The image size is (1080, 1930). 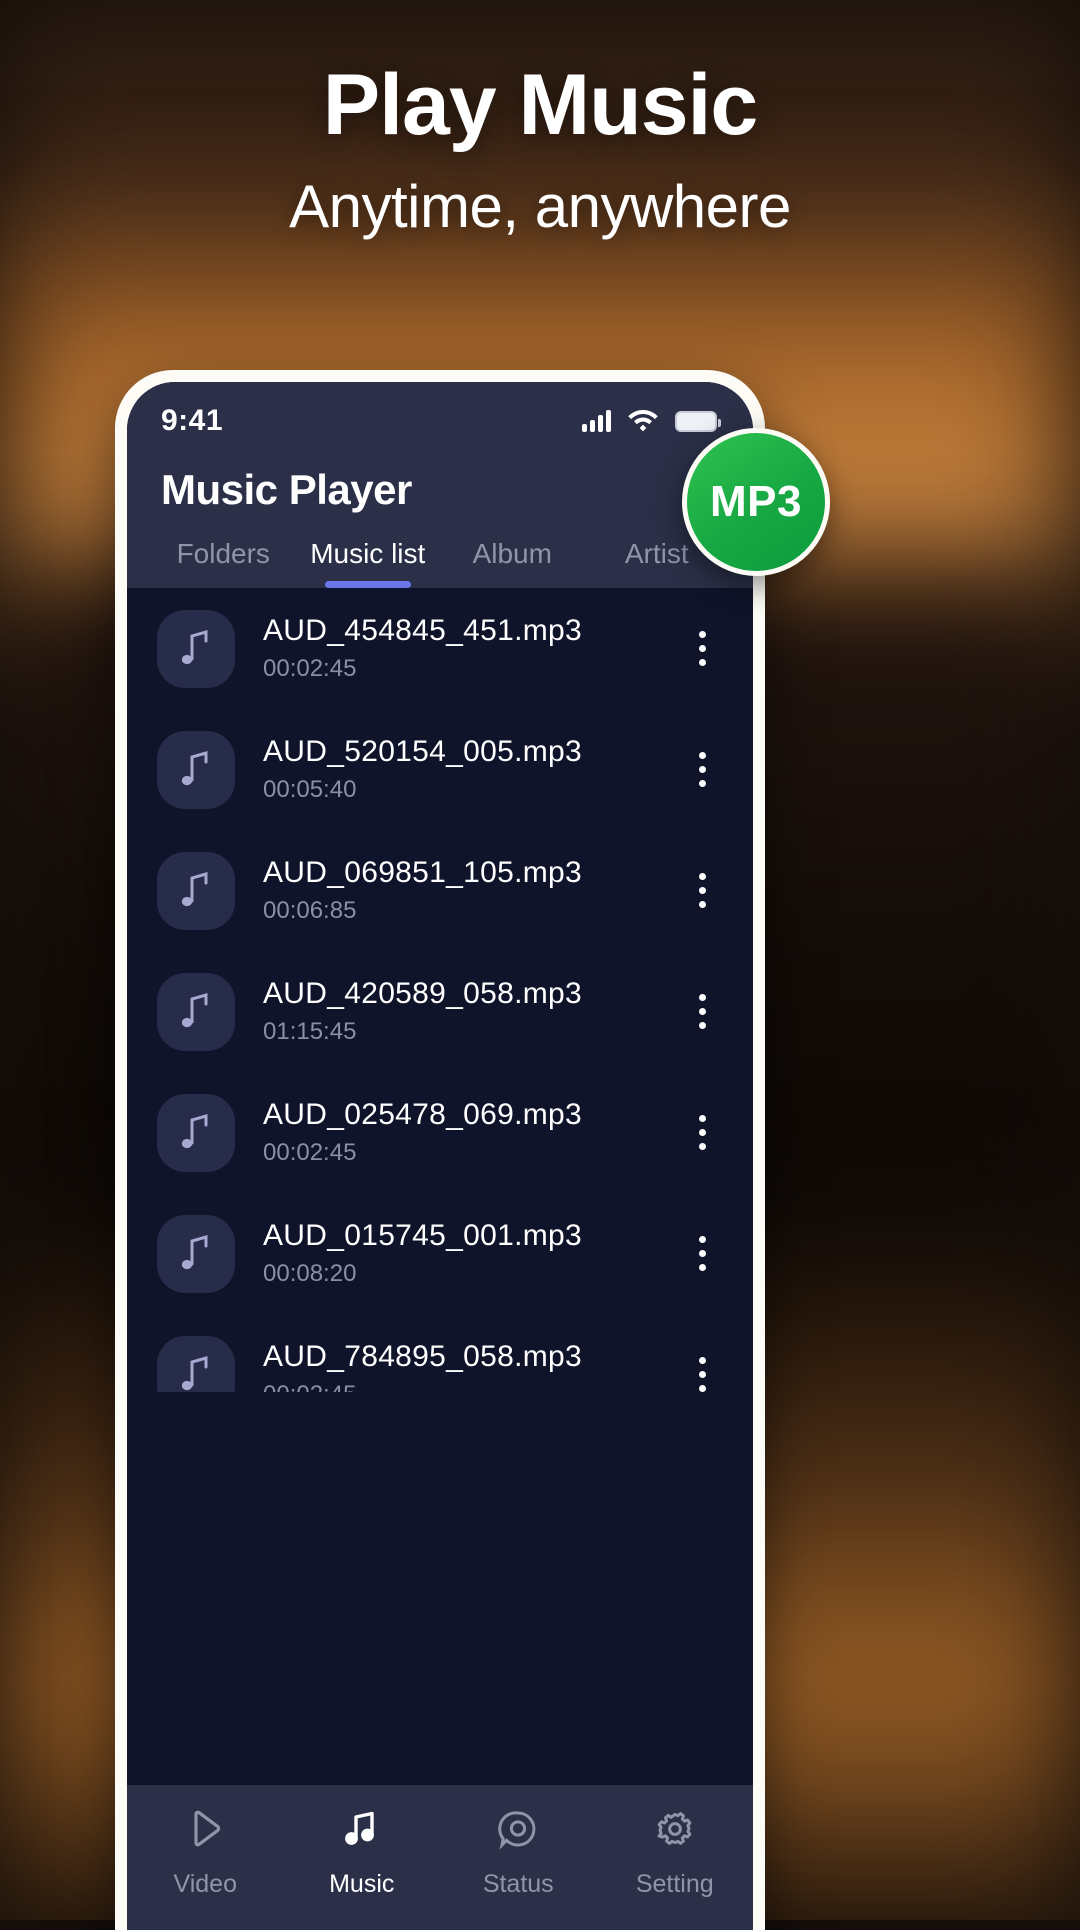 I want to click on track-name: AUD_454845_451.mp3, so click(x=422, y=630).